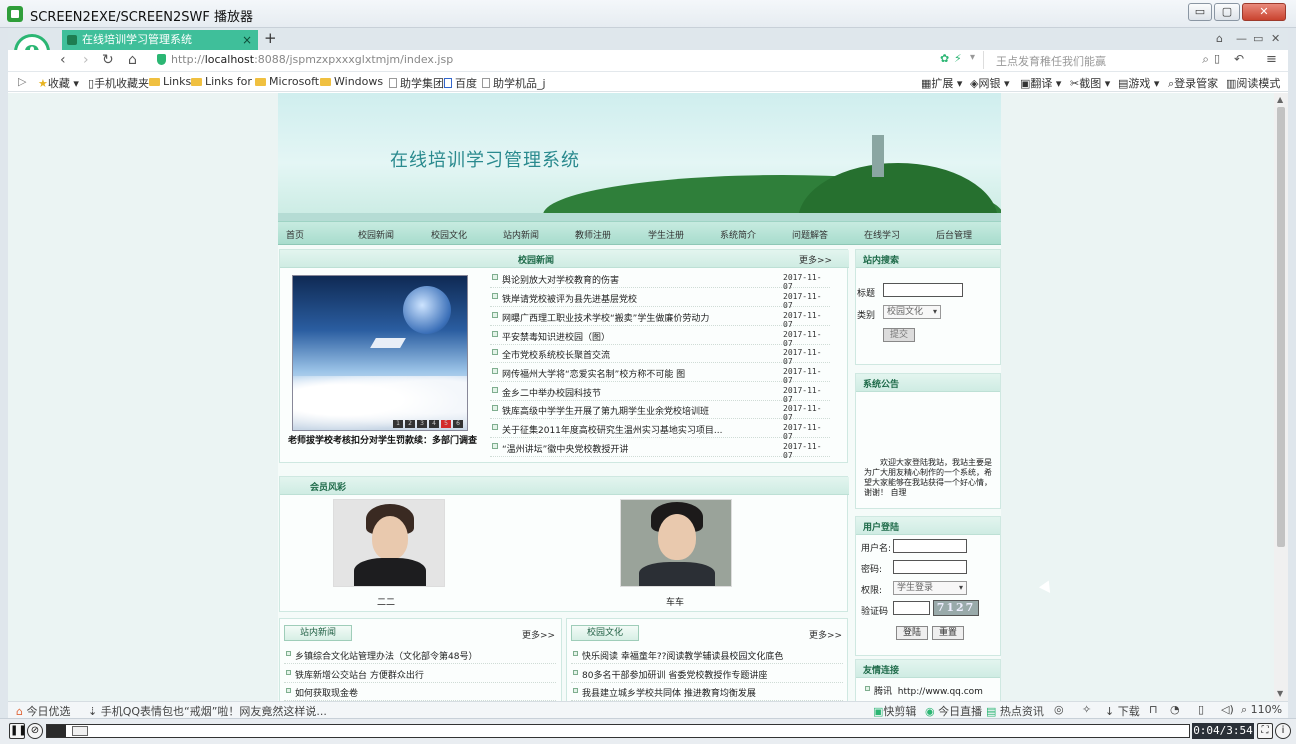 This screenshot has width=1296, height=744. What do you see at coordinates (420, 655) in the screenshot?
I see `list-item: 乡镇综合文化站管理办法（文化部令第48号）` at bounding box center [420, 655].